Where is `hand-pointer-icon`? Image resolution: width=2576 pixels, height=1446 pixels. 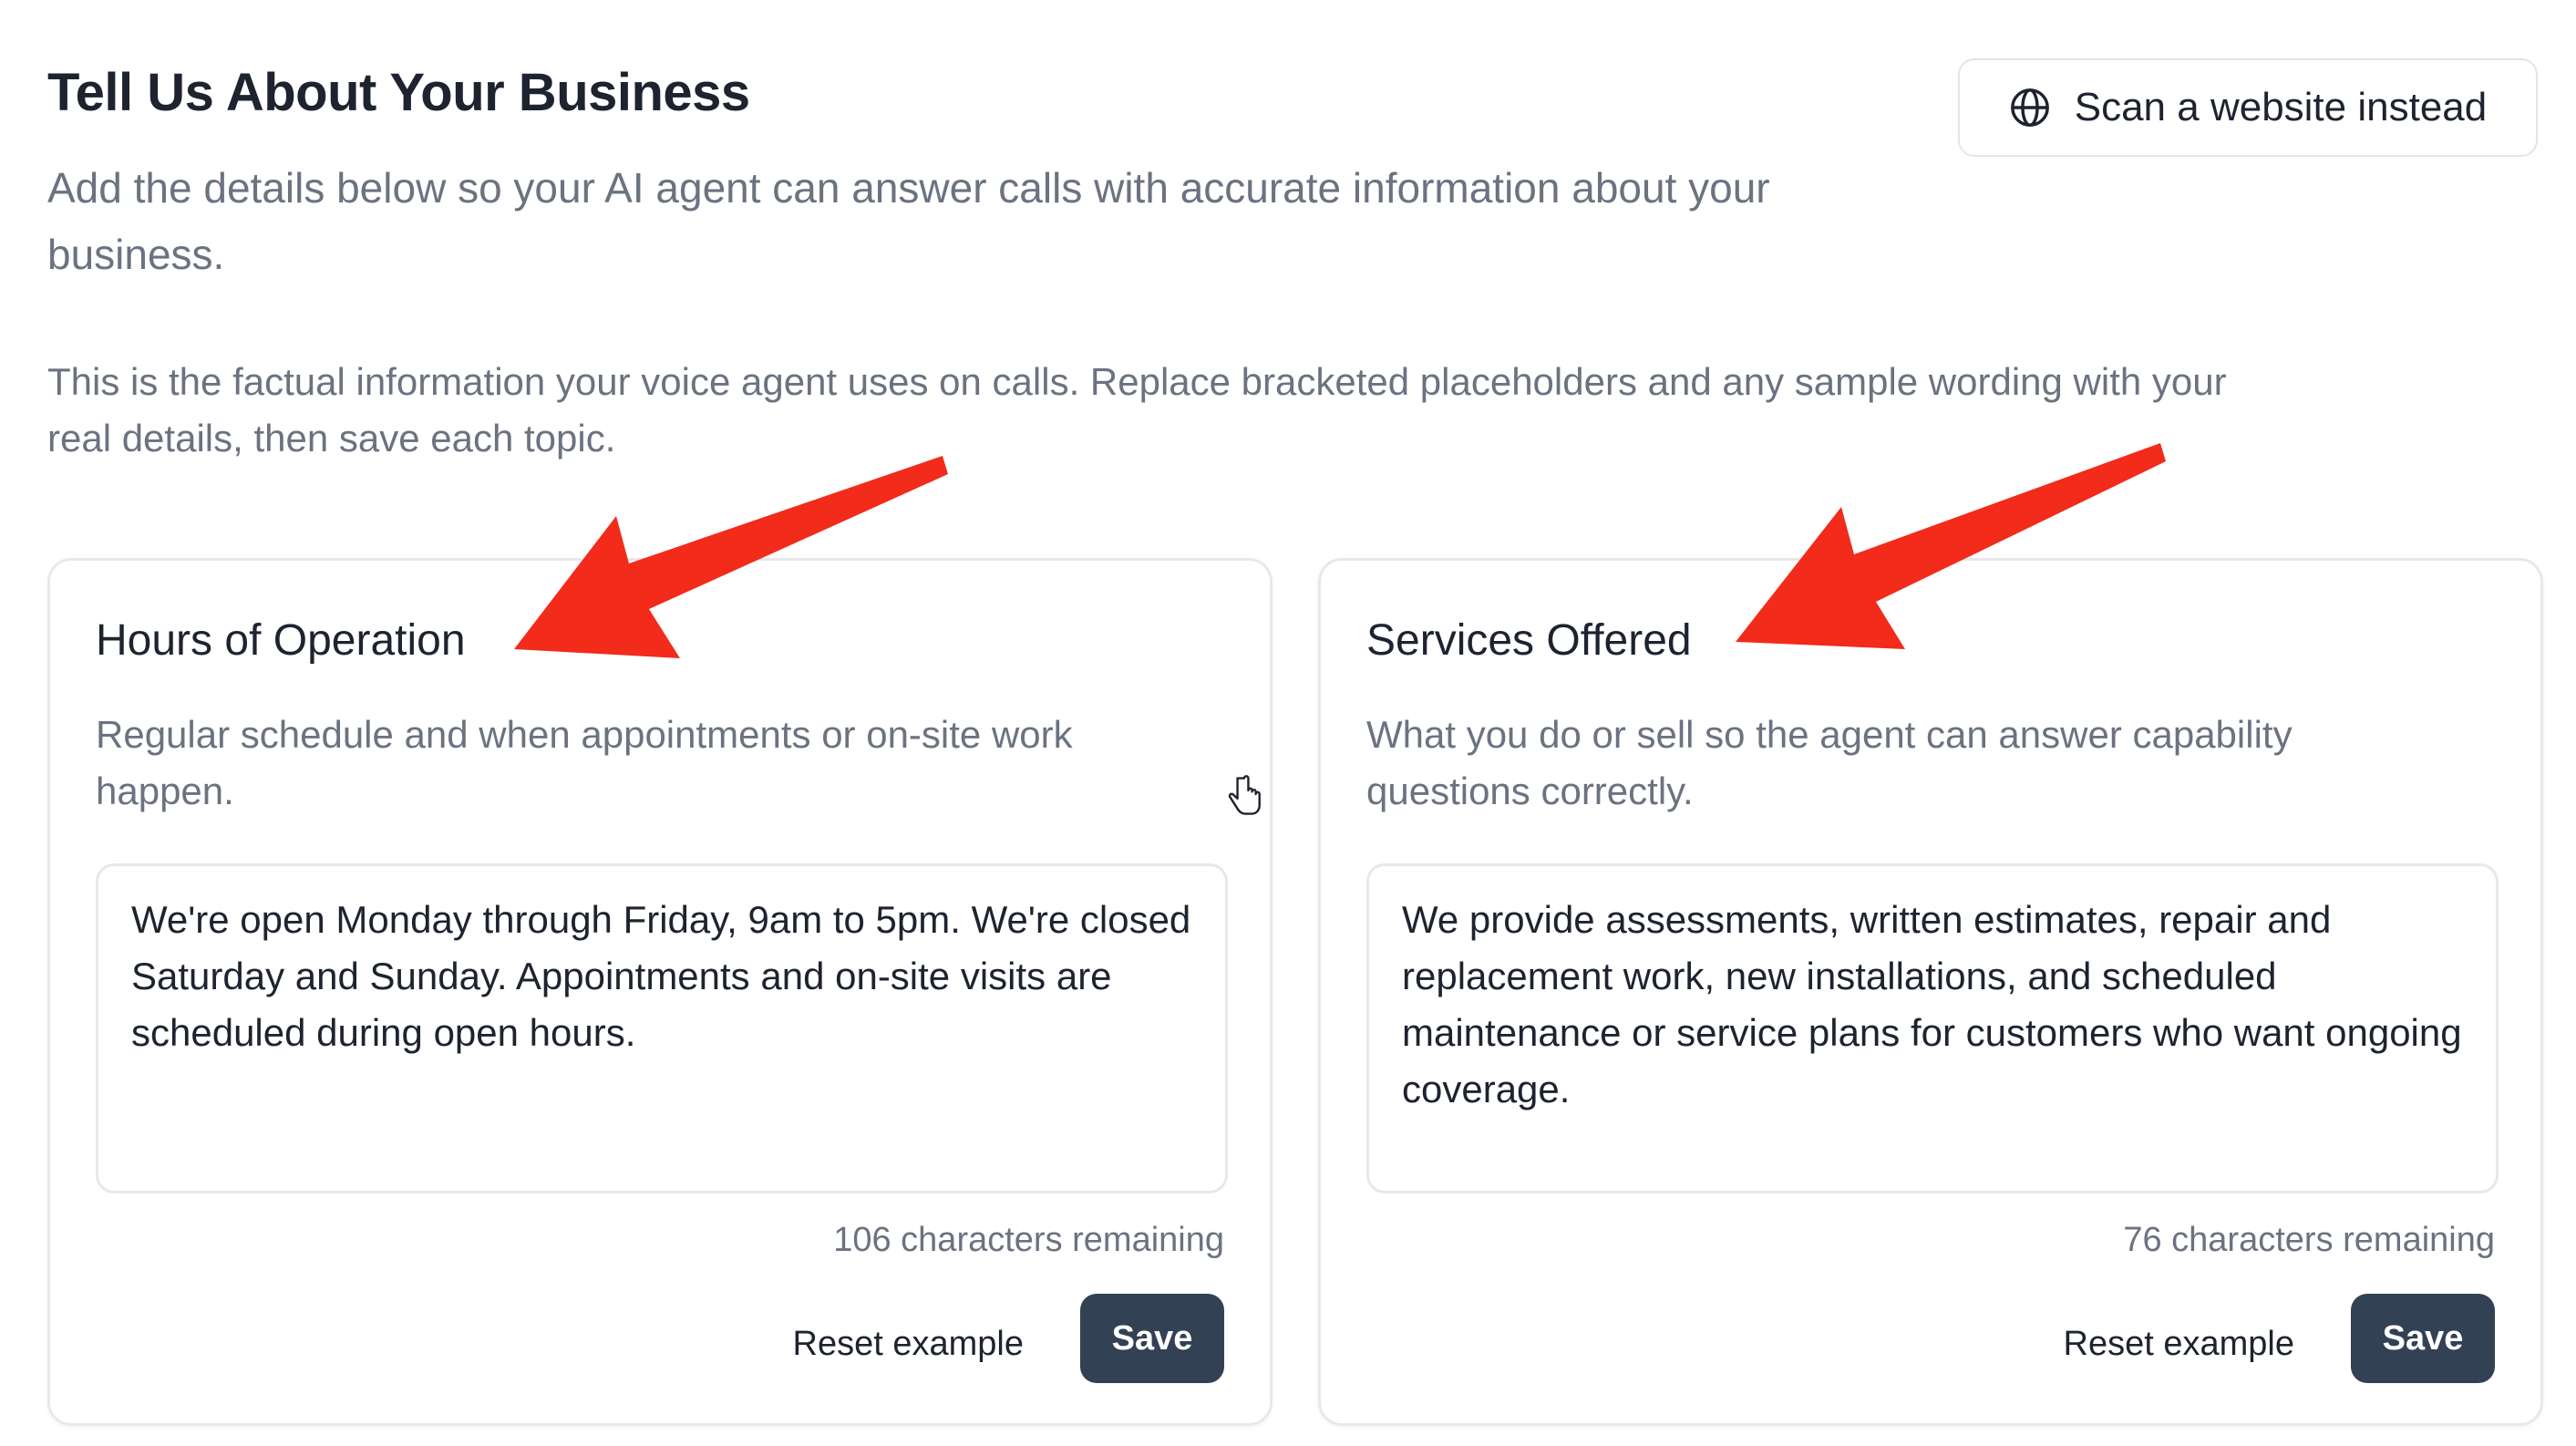
hand-pointer-icon is located at coordinates (1244, 799).